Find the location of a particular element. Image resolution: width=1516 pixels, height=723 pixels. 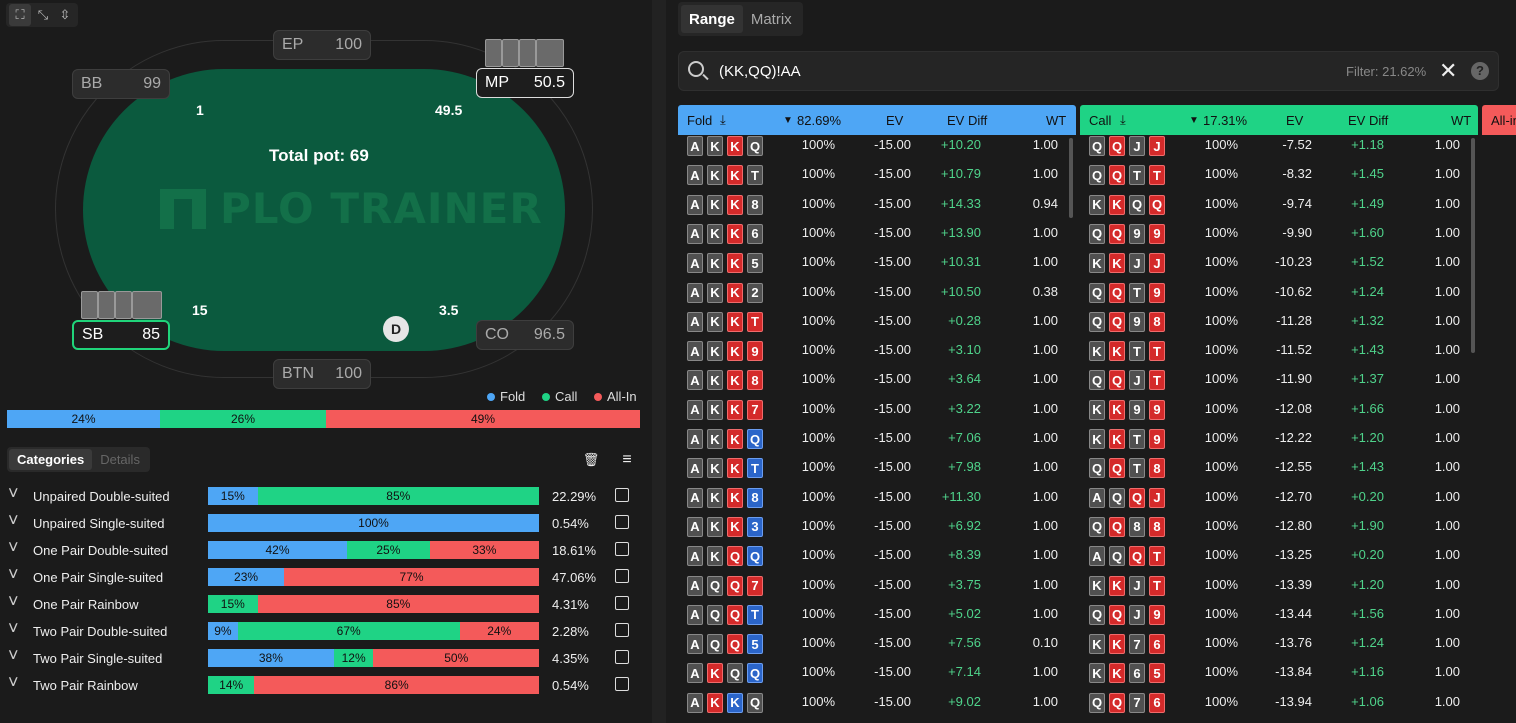

fold-column-header: Fold ⤓ ▼ 82.69% EV EV Diff WT is located at coordinates (877, 120).